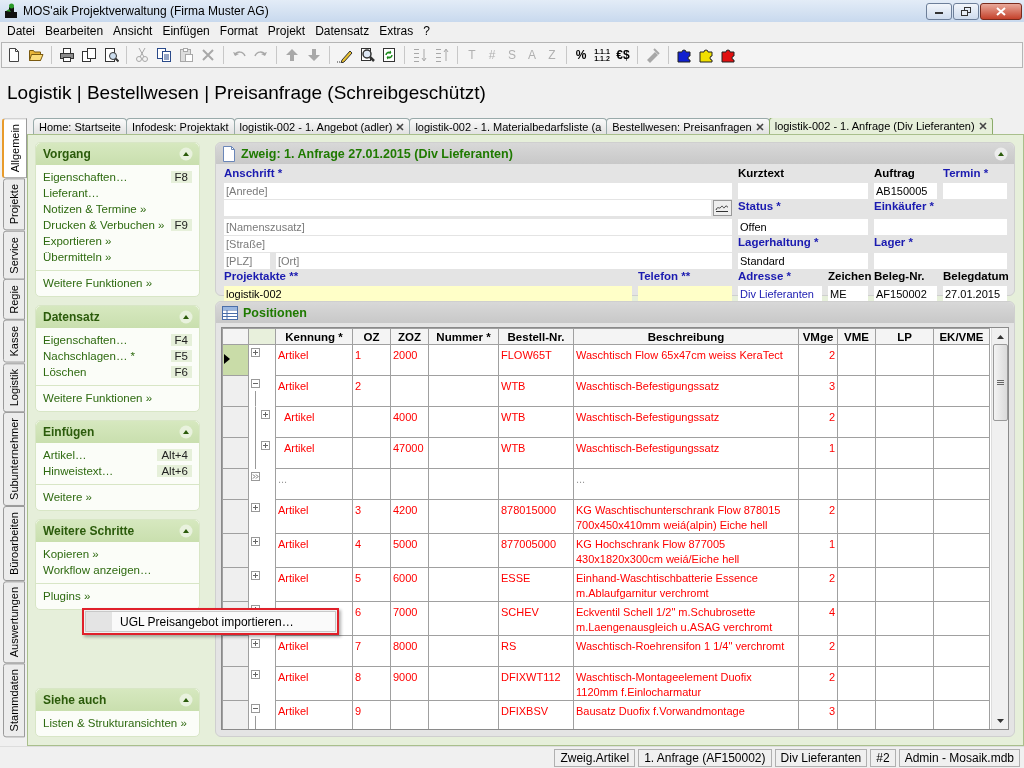 Image resolution: width=1024 pixels, height=768 pixels. I want to click on minimize-button, so click(939, 11).